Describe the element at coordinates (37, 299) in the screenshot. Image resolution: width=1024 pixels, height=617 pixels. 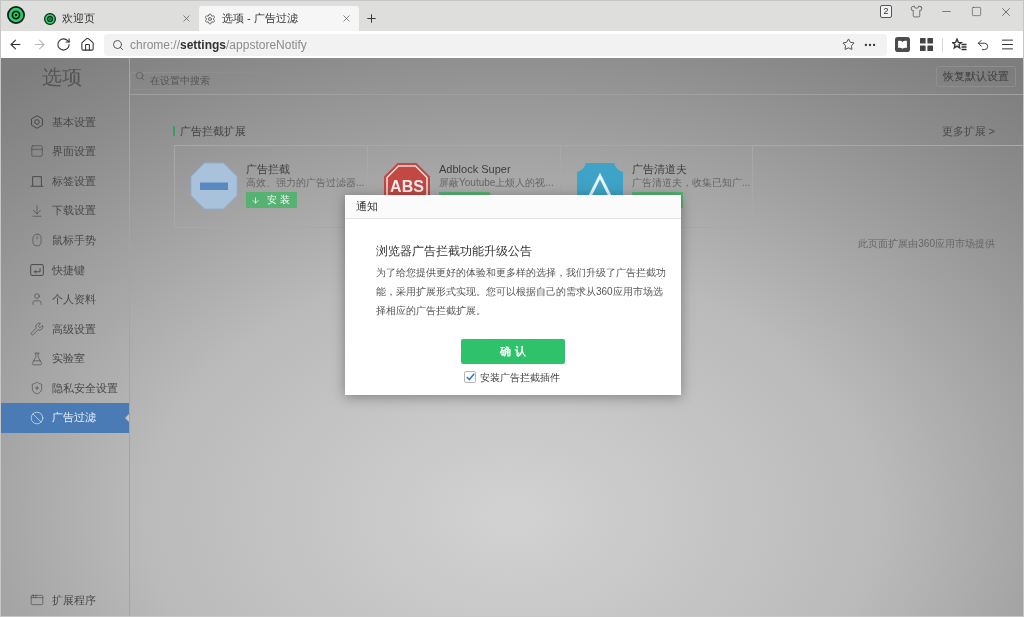
I see `user-icon` at that location.